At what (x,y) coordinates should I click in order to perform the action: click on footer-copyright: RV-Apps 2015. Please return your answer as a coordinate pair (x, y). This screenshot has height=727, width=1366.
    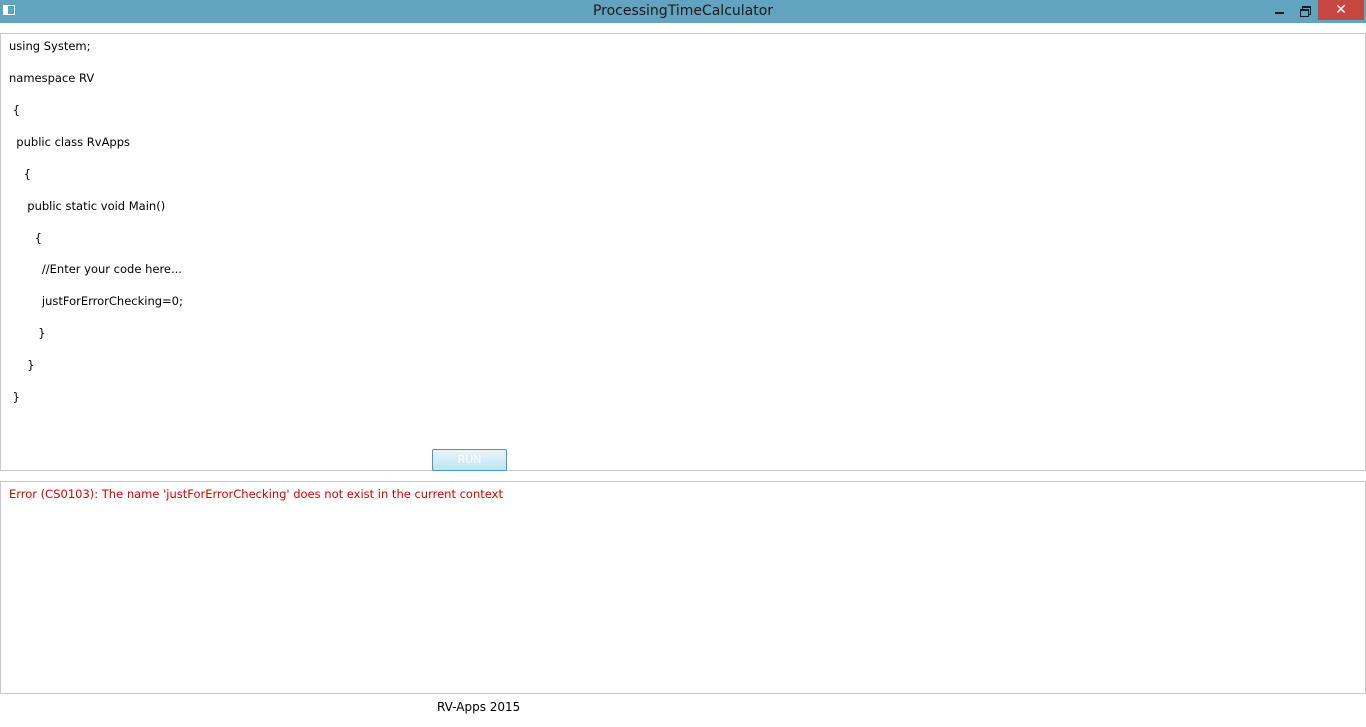
    Looking at the image, I should click on (479, 707).